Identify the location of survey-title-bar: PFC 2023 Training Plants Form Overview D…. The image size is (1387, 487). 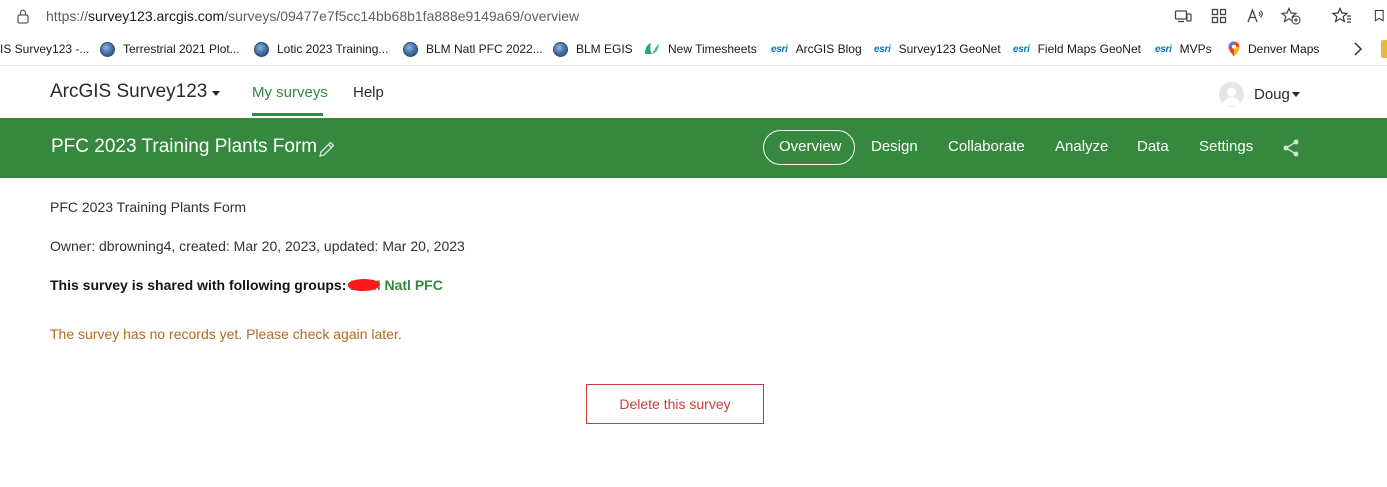
(693, 148).